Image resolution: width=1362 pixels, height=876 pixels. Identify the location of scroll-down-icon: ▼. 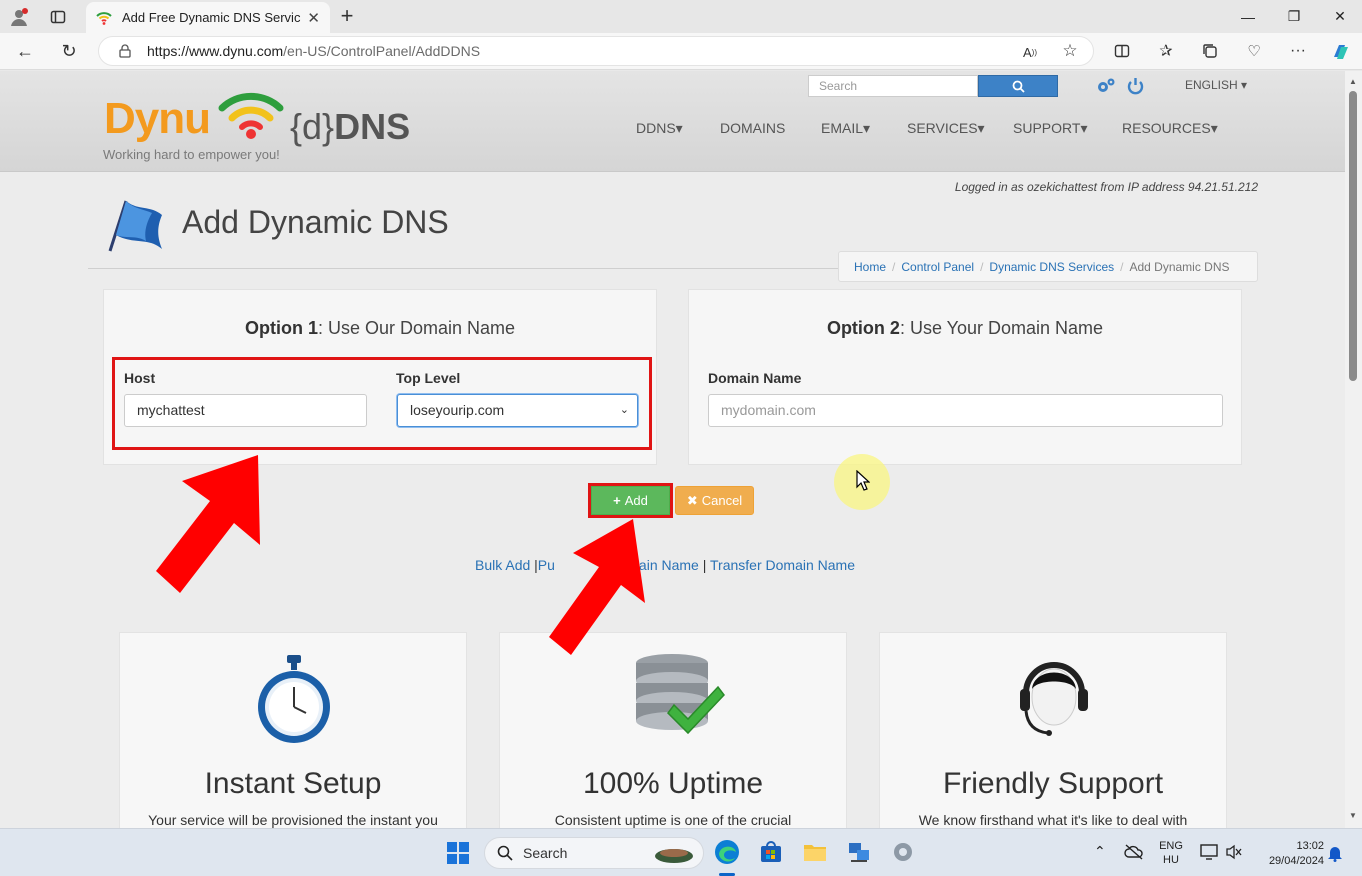
(1353, 815).